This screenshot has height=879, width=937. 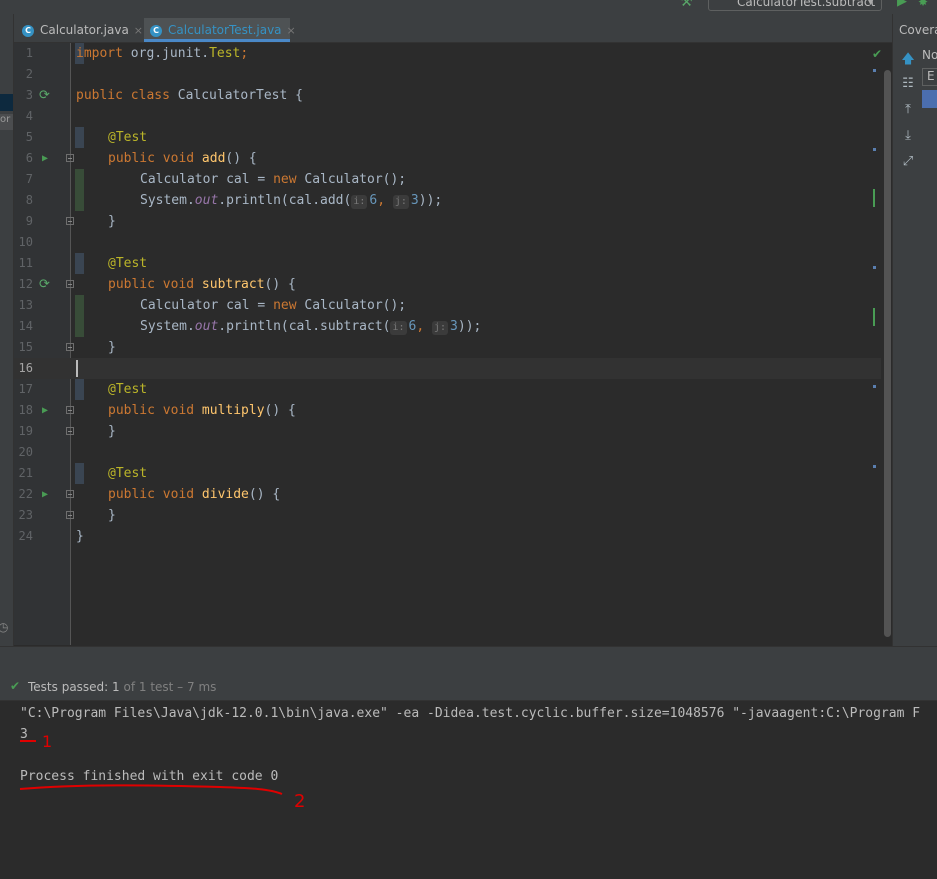 What do you see at coordinates (929, 99) in the screenshot?
I see `coverage-selected-row` at bounding box center [929, 99].